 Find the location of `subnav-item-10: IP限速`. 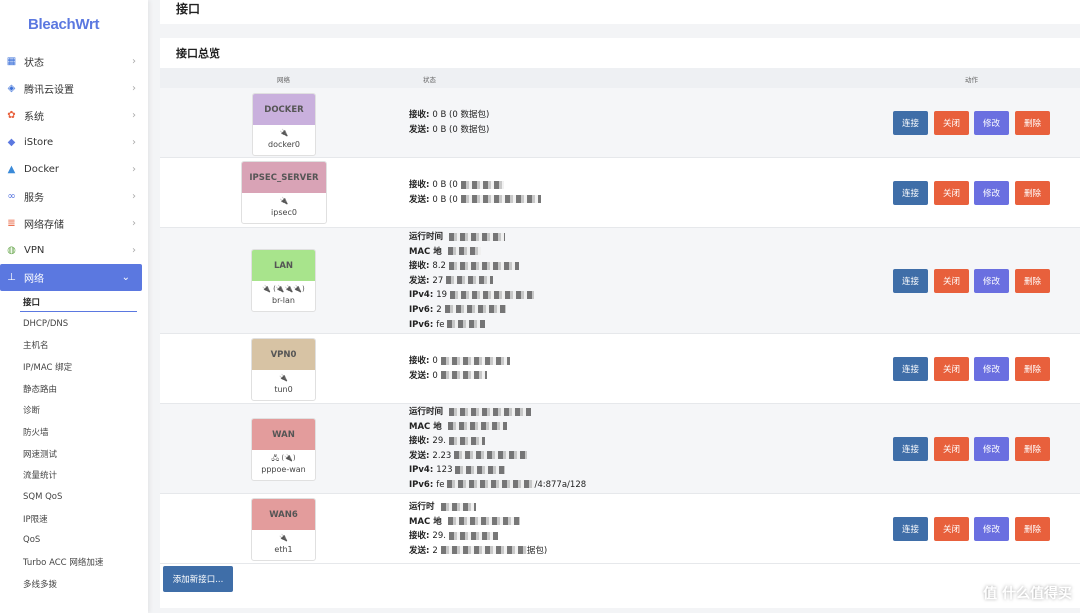

subnav-item-10: IP限速 is located at coordinates (74, 519).